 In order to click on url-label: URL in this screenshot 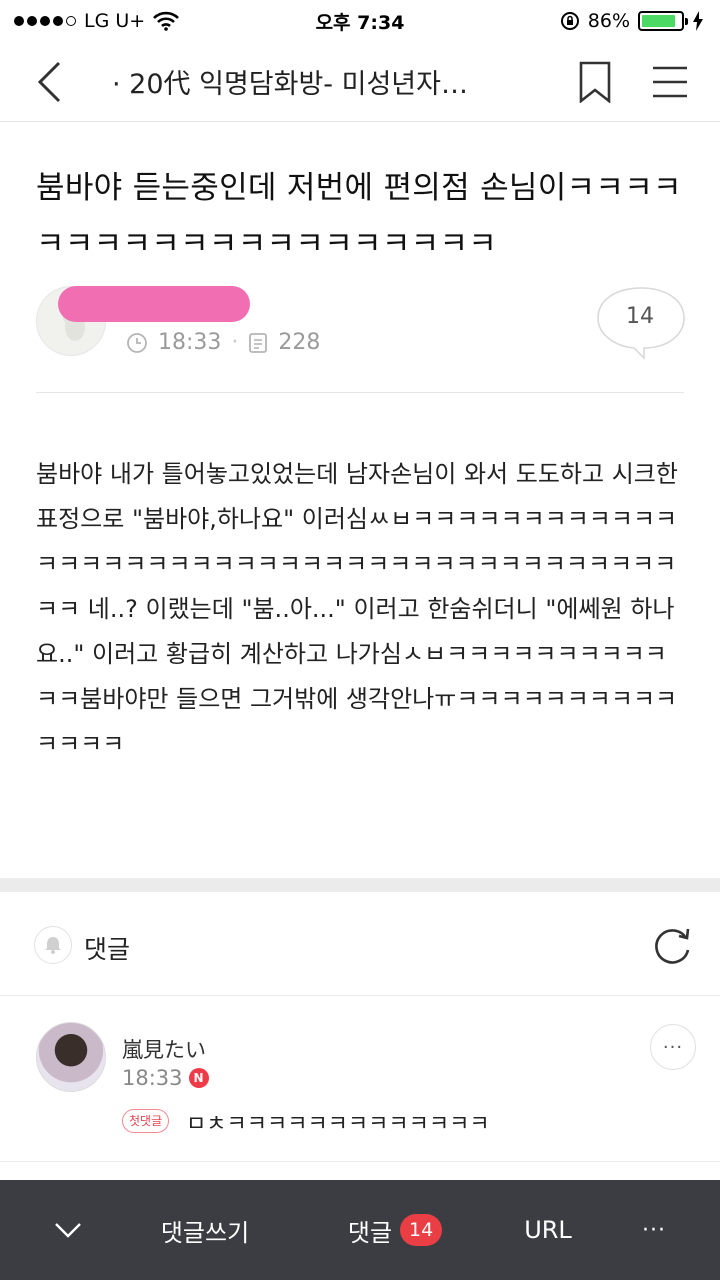, I will do `click(548, 1230)`.